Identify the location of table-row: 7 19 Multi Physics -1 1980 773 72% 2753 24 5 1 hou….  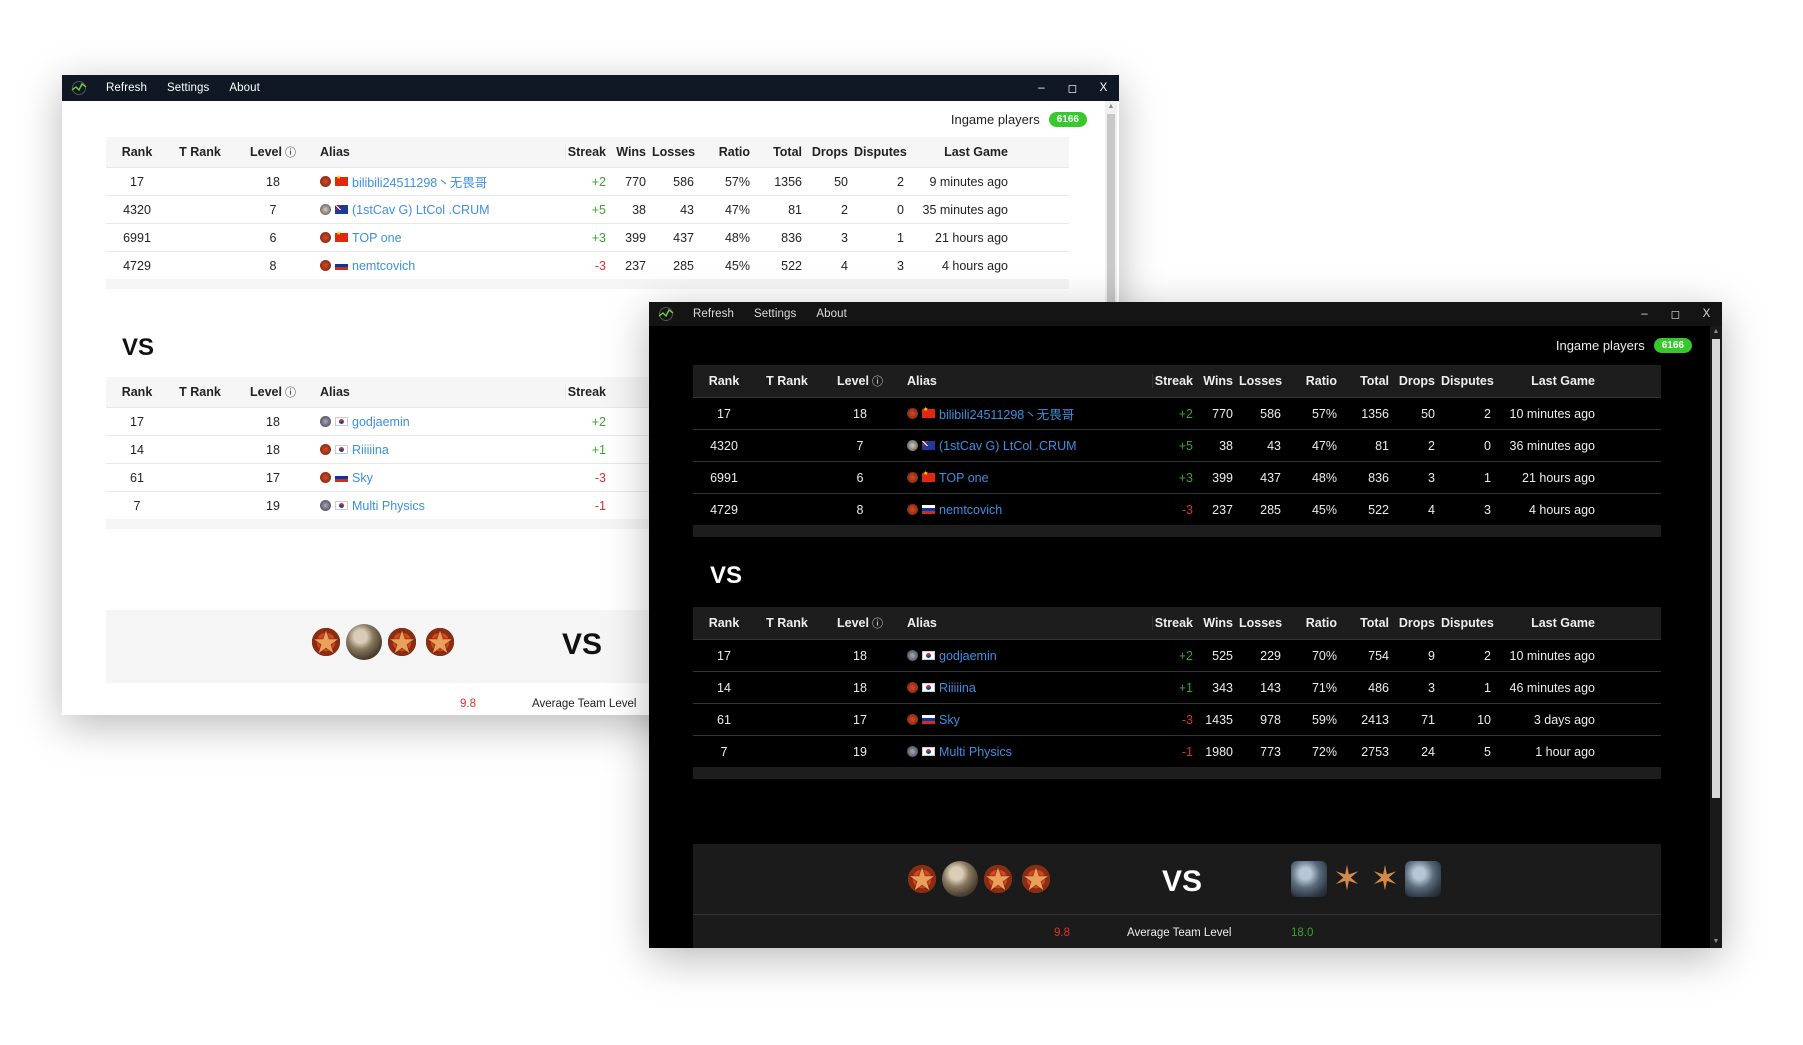
(1177, 751).